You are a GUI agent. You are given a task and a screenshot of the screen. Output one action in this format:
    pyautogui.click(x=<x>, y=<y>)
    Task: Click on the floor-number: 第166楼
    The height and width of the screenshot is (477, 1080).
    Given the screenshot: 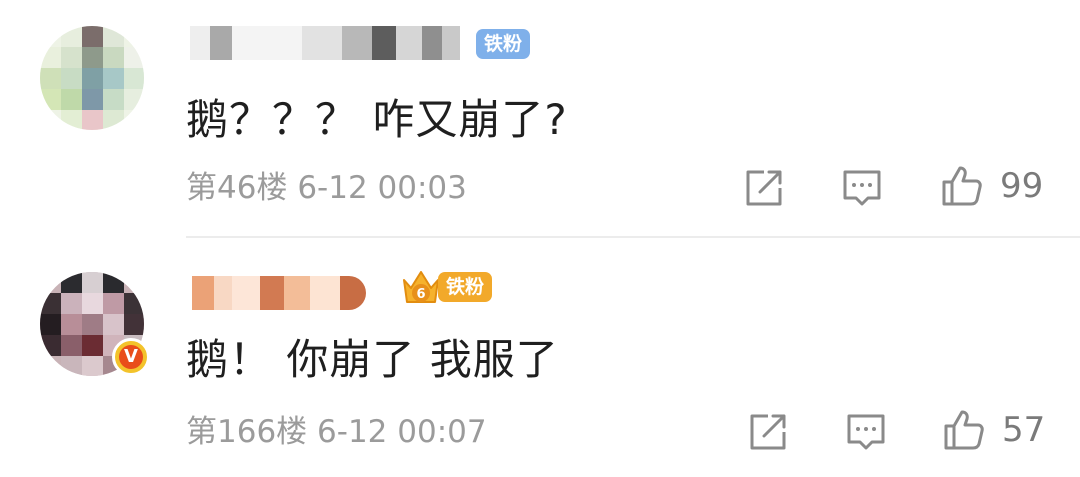 What is the action you would take?
    pyautogui.click(x=247, y=432)
    